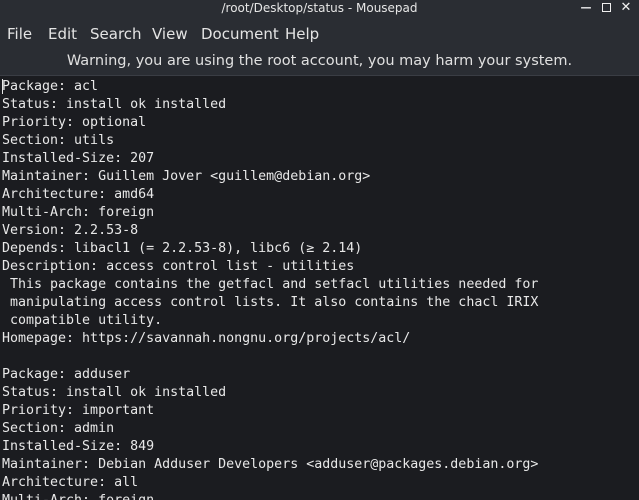 Image resolution: width=639 pixels, height=500 pixels. Describe the element at coordinates (626, 8) in the screenshot. I see `close-icon: ✕` at that location.